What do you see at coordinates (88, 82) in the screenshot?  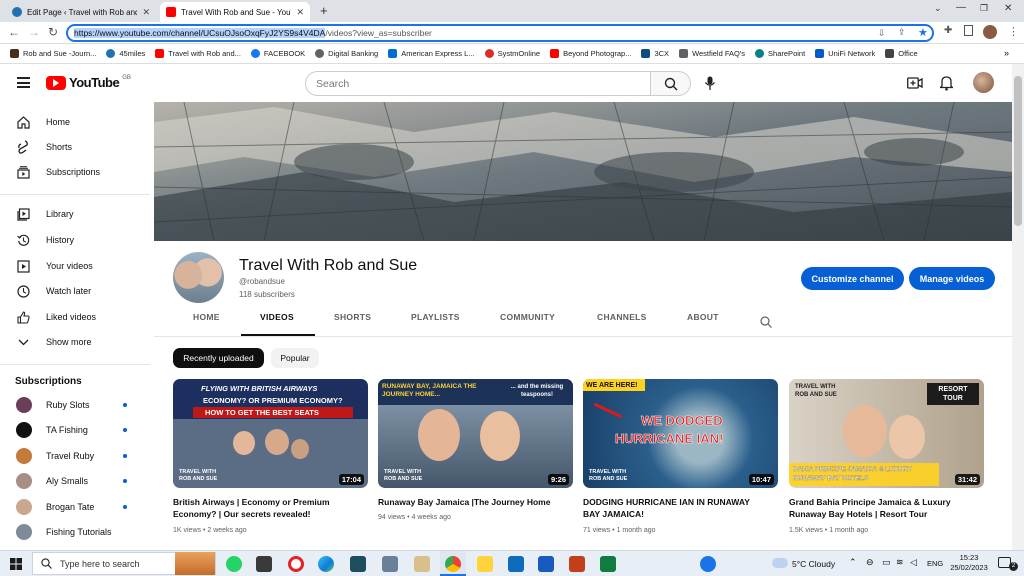 I see `youtube-logo: YouTube GB` at bounding box center [88, 82].